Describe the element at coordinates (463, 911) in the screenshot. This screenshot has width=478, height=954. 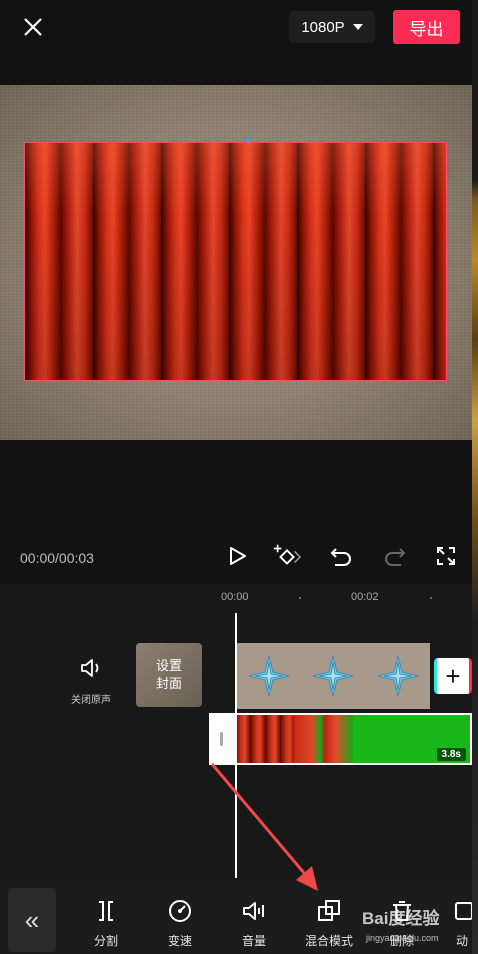
I see `animation-icon` at that location.